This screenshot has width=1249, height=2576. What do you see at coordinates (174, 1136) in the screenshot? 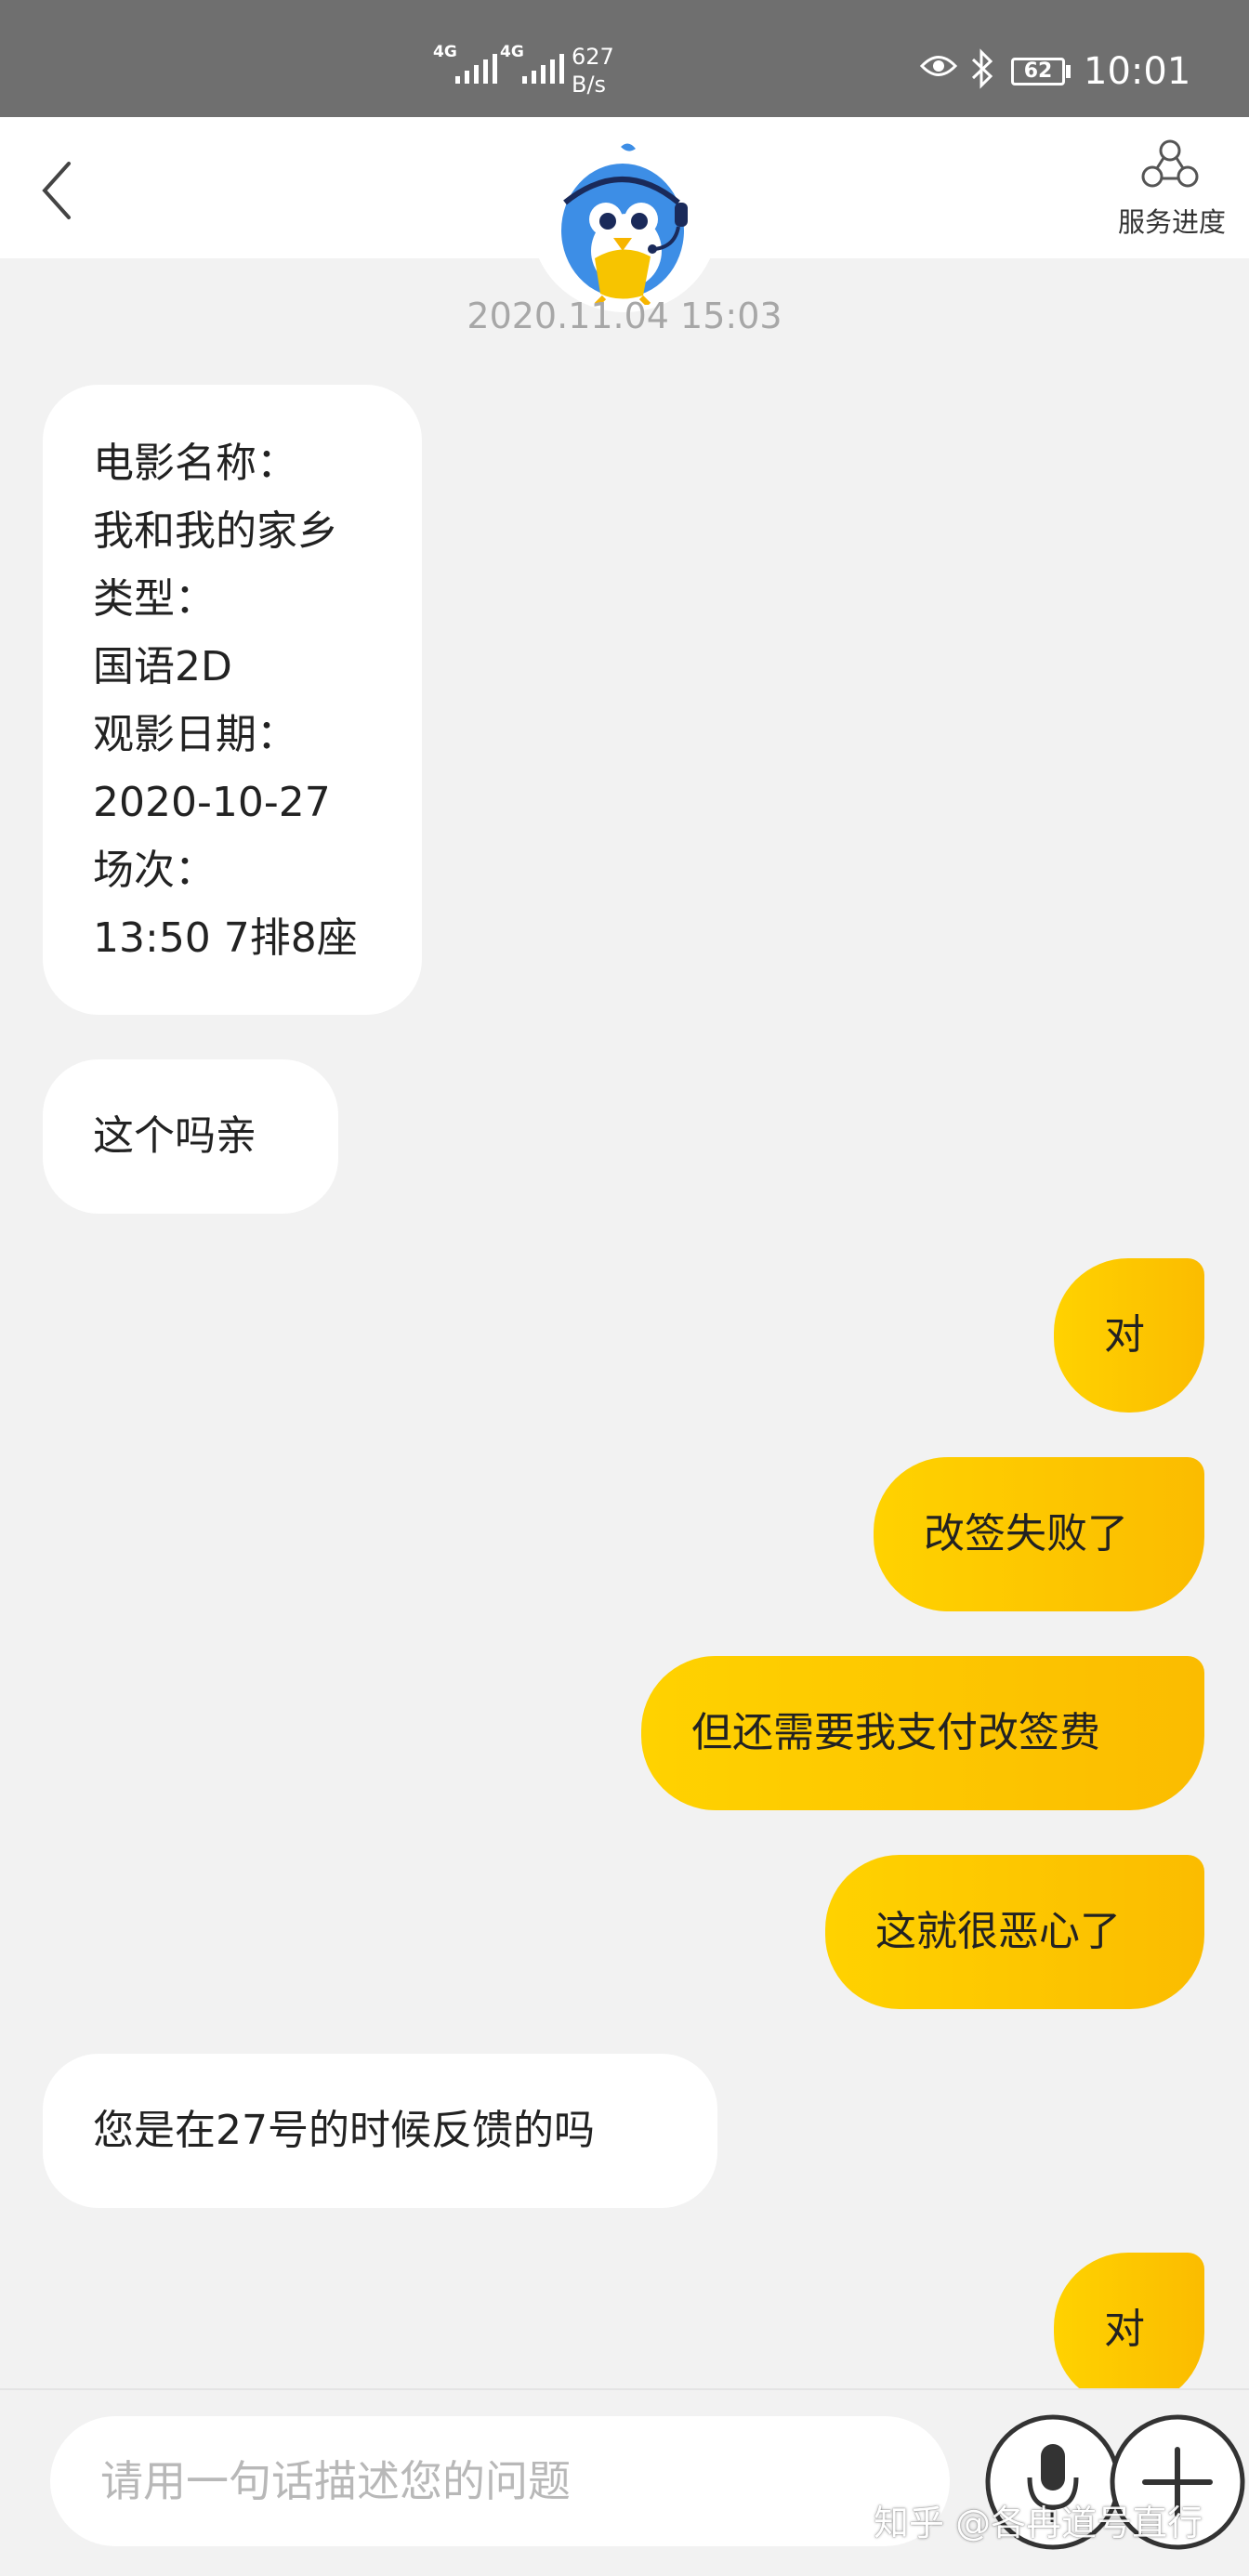
I see `message-line: 这个吗亲` at bounding box center [174, 1136].